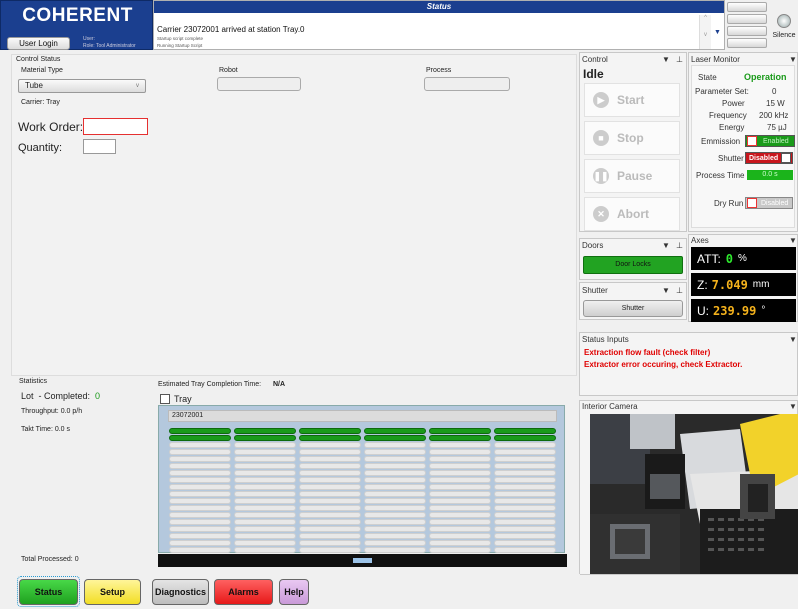 The image size is (798, 609). What do you see at coordinates (705, 18) in the screenshot?
I see `scroll-up-icon: ^` at bounding box center [705, 18].